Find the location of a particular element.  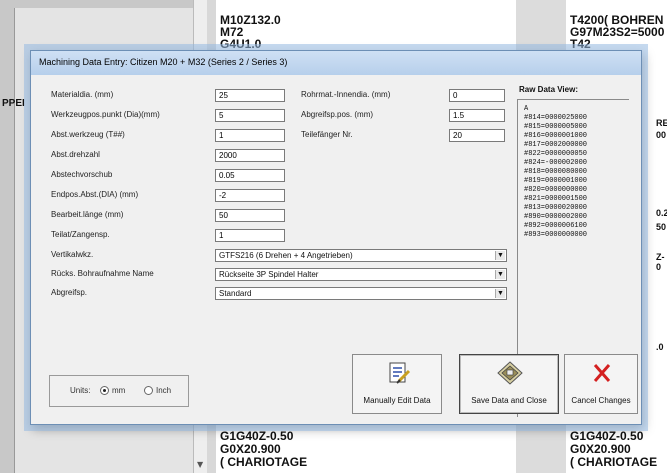

scroll-down-icon: ▼ is located at coordinates (200, 464).